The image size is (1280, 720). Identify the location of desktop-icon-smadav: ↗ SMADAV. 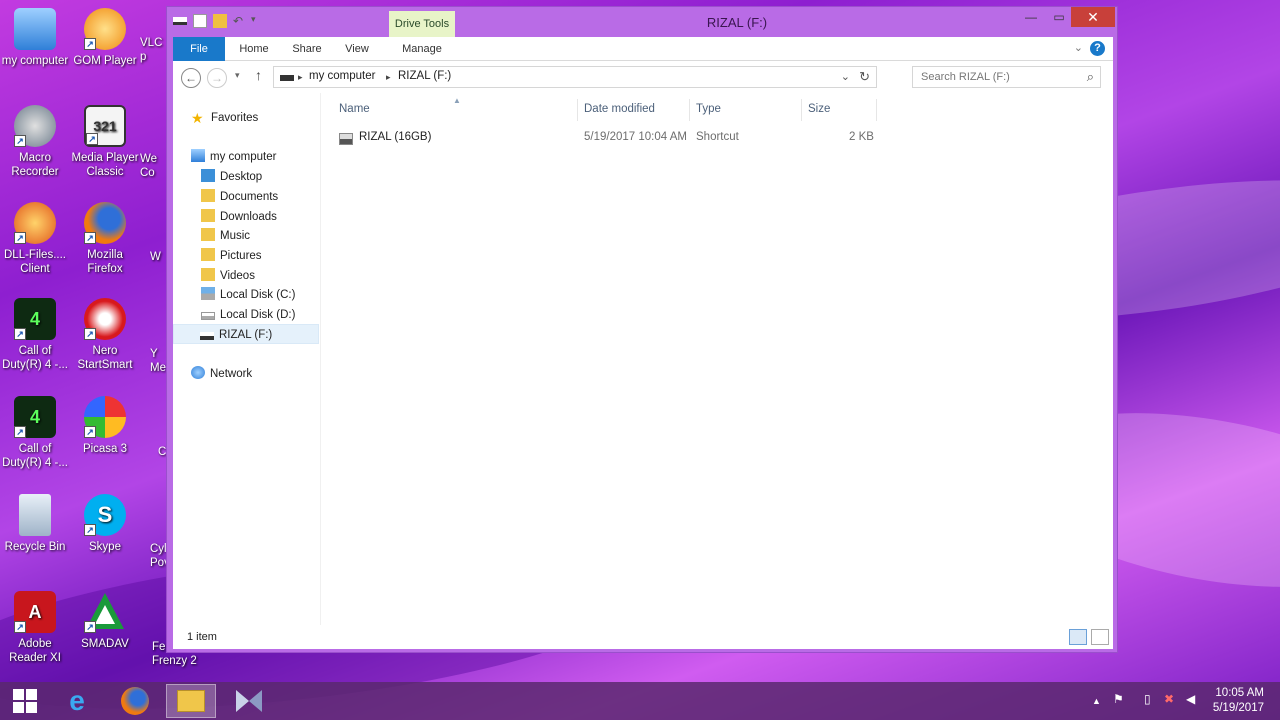
(105, 621).